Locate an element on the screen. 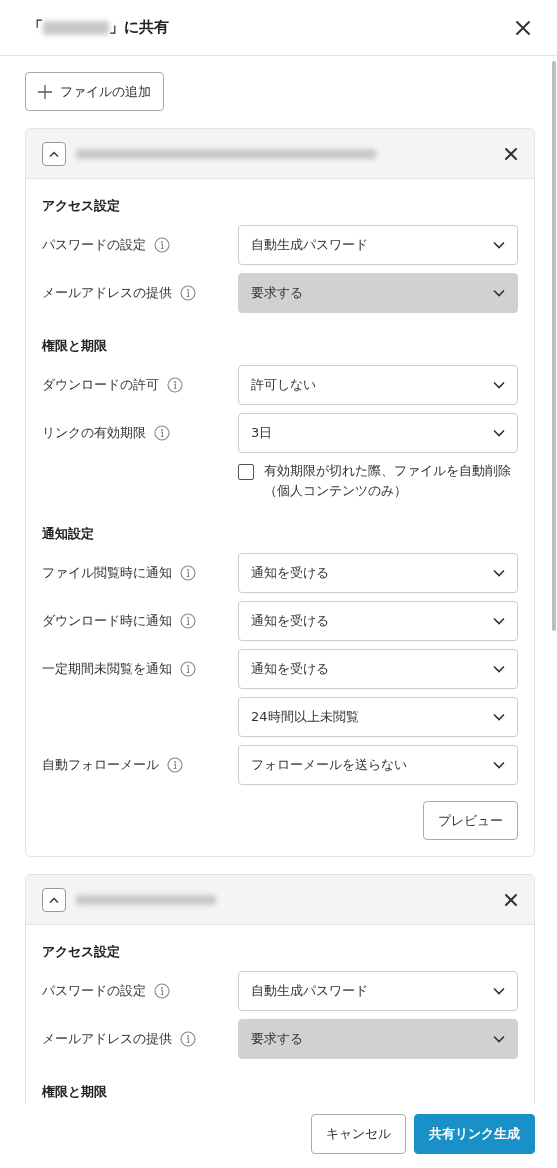 The height and width of the screenshot is (1168, 557). field-label: ダウンロードの許可 is located at coordinates (100, 385).